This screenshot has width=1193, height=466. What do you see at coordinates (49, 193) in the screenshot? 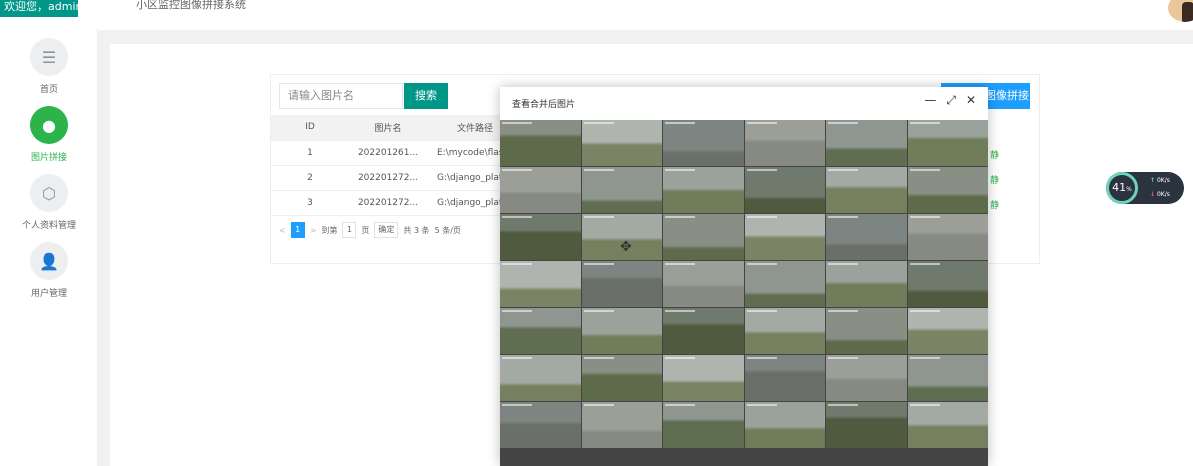
I see `cube-icon: ⬡` at bounding box center [49, 193].